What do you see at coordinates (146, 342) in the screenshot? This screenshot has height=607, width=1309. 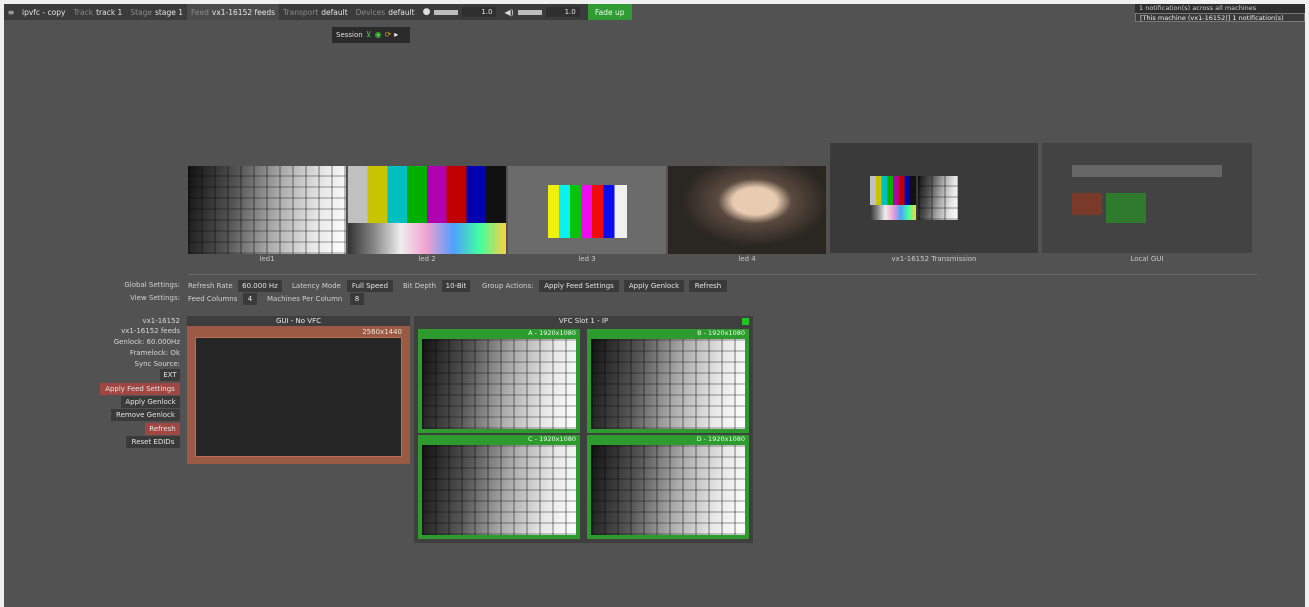 I see `genlock-status: Genlock: 60.000Hz` at bounding box center [146, 342].